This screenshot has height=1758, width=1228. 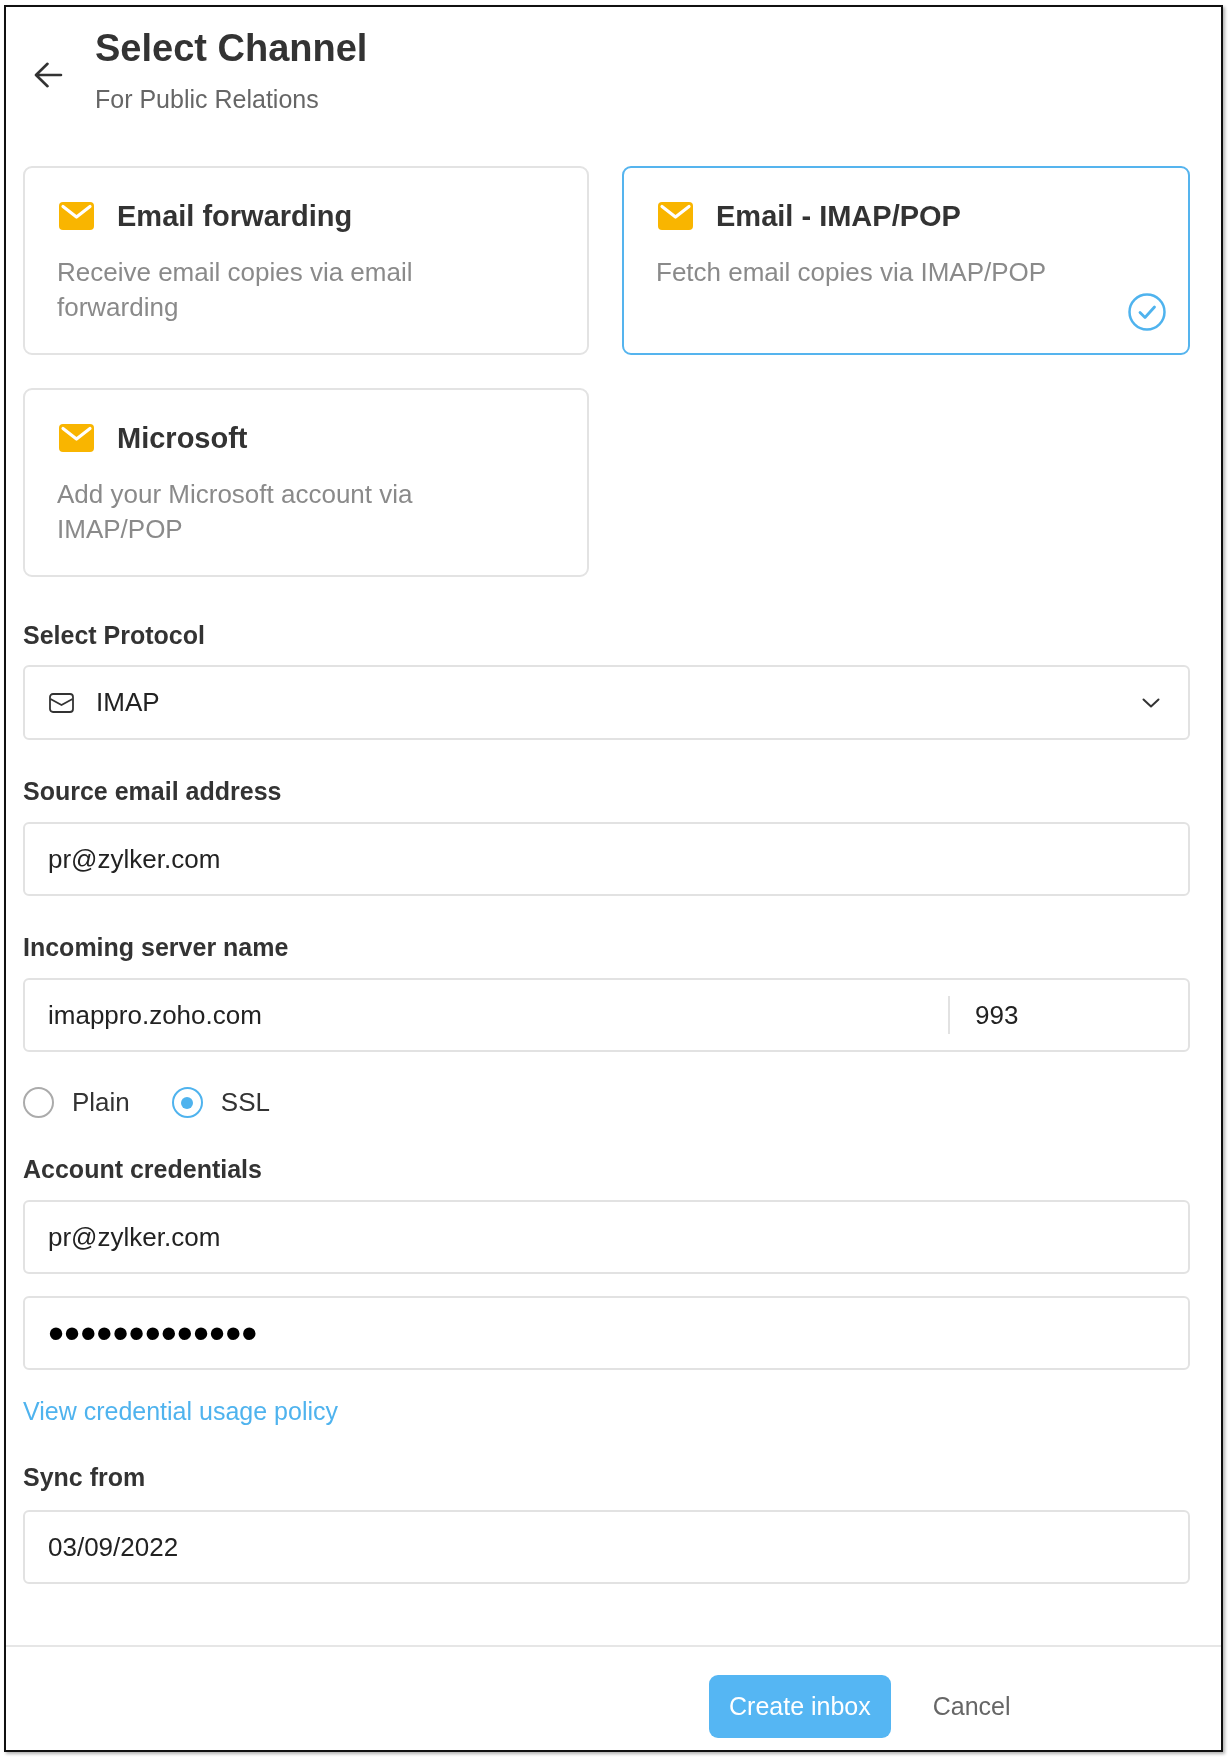 What do you see at coordinates (207, 99) in the screenshot?
I see `dialog-subtitle: For Public Relations` at bounding box center [207, 99].